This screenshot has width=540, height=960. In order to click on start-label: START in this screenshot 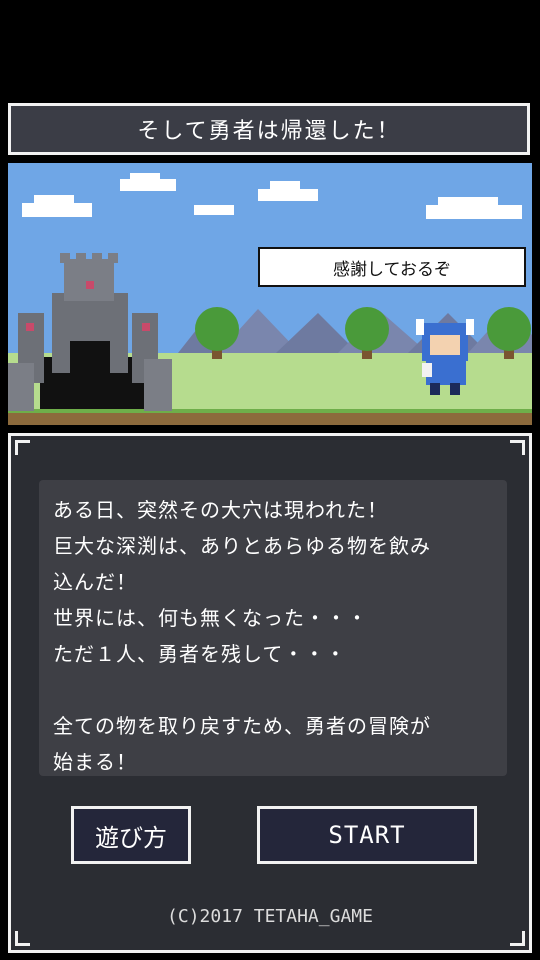, I will do `click(367, 835)`.